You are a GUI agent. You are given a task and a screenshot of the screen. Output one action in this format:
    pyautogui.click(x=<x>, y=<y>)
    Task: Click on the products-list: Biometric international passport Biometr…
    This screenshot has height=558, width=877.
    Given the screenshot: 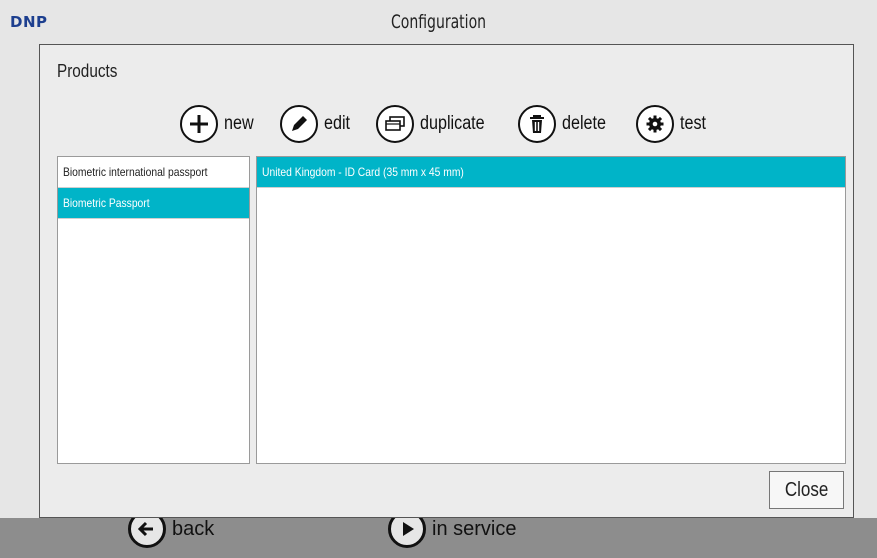 What is the action you would take?
    pyautogui.click(x=153, y=310)
    